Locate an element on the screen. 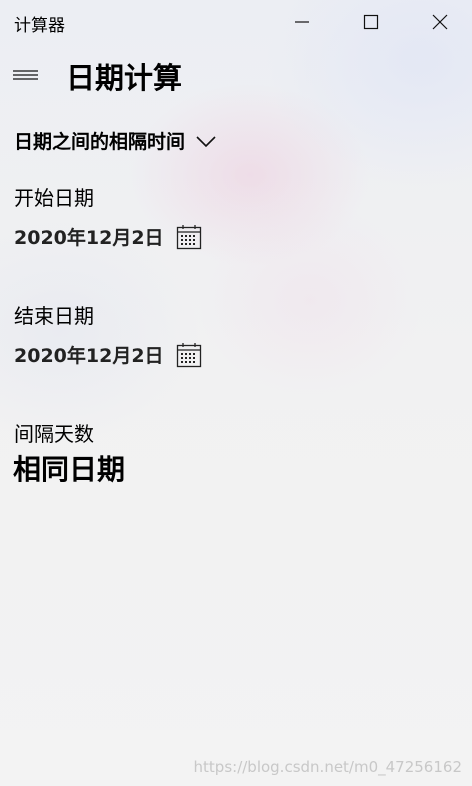  close-icon is located at coordinates (440, 22).